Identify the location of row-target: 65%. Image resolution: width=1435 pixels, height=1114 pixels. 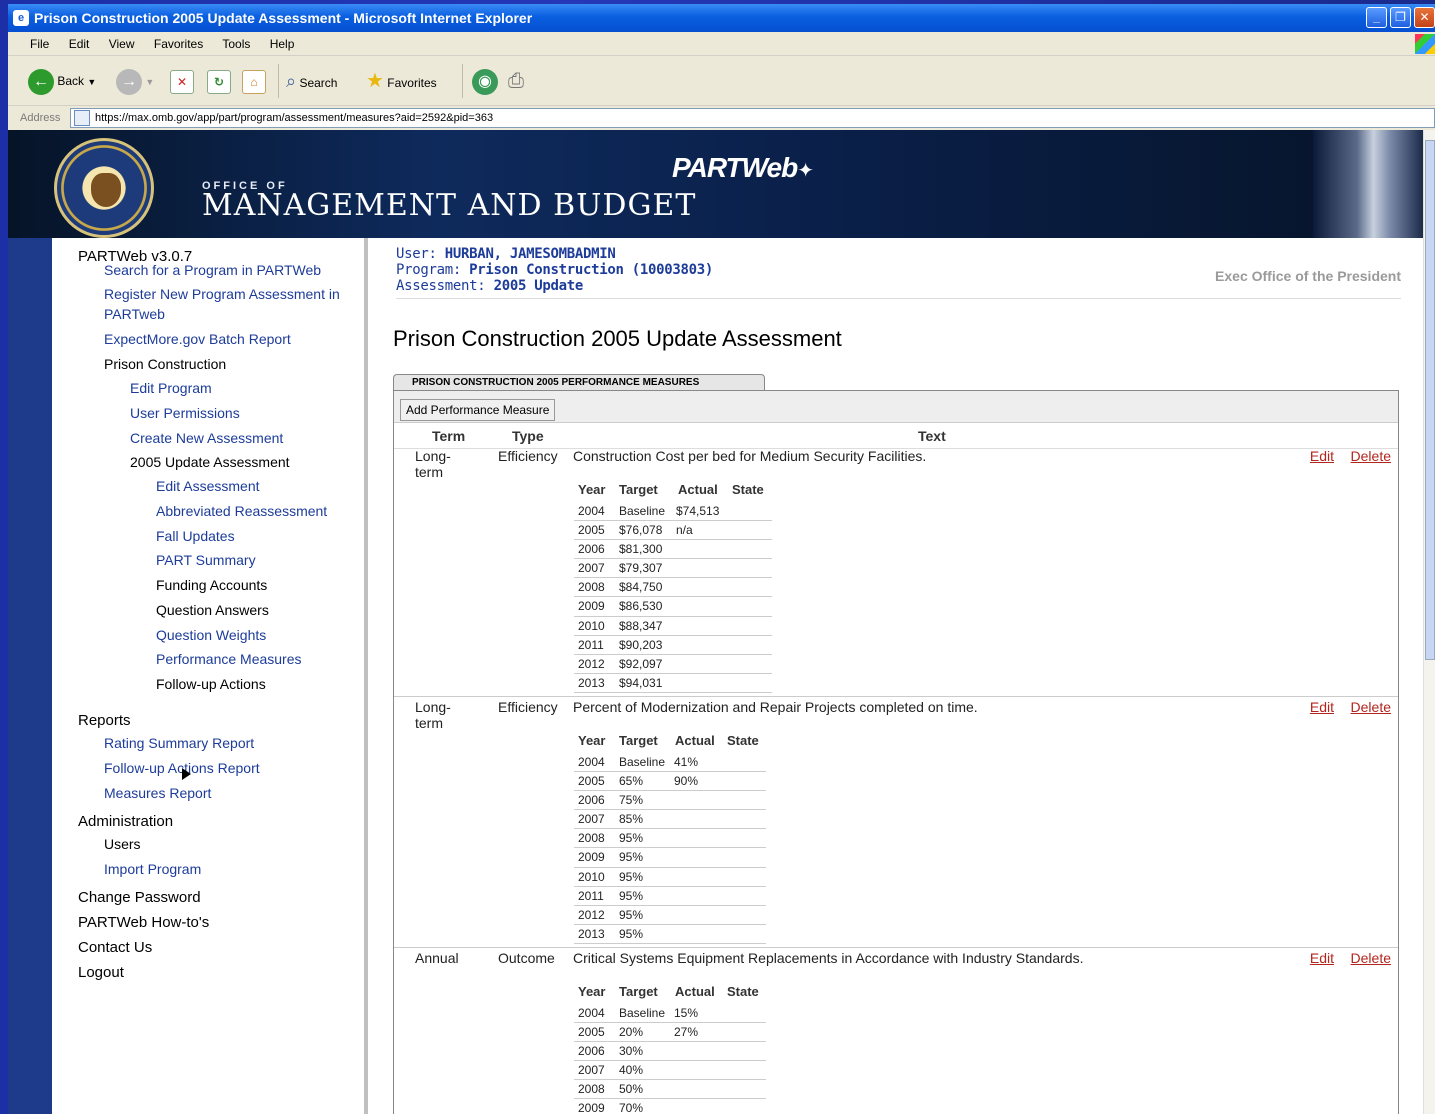
(631, 781).